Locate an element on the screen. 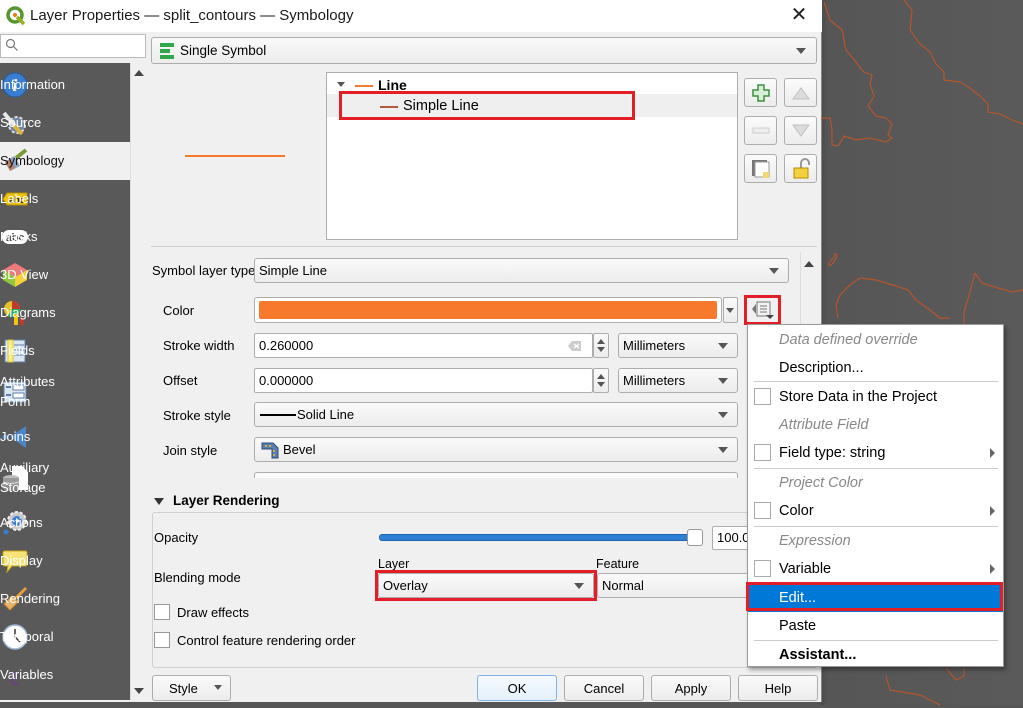 The height and width of the screenshot is (708, 1023). collapse-caret-icon is located at coordinates (159, 501).